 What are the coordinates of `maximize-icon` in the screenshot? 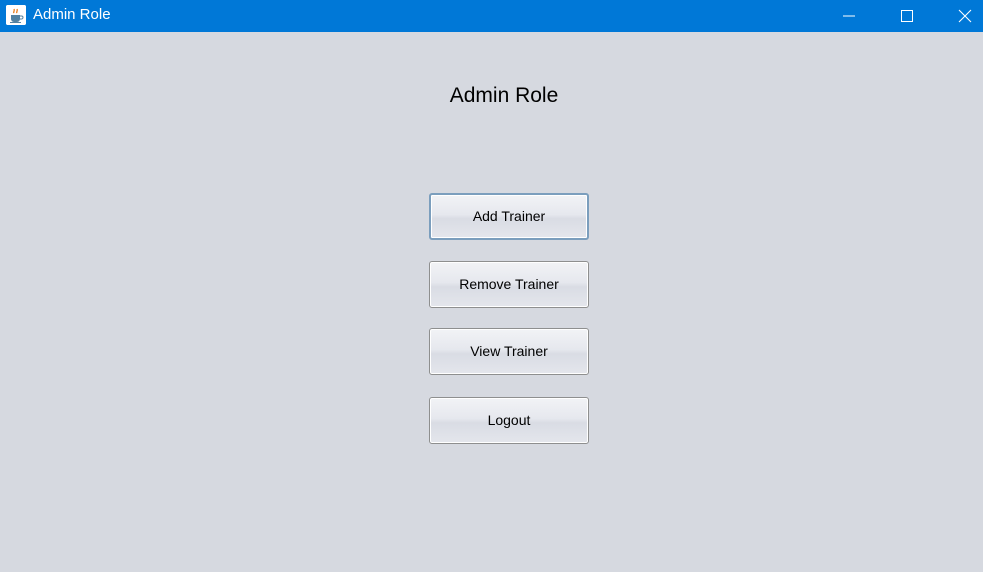 It's located at (907, 16).